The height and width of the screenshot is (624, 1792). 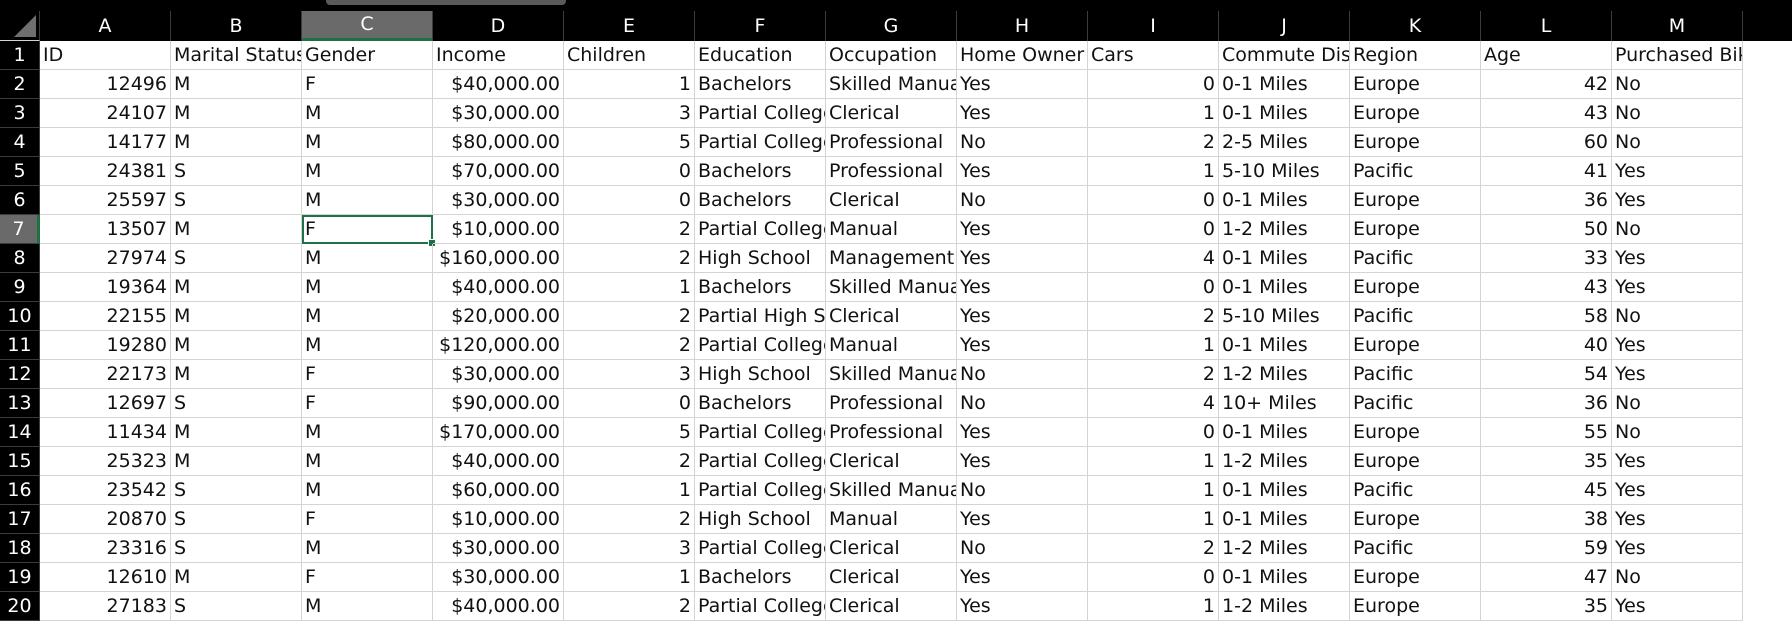 I want to click on cell-g9: Skilled Manual, so click(x=891, y=287).